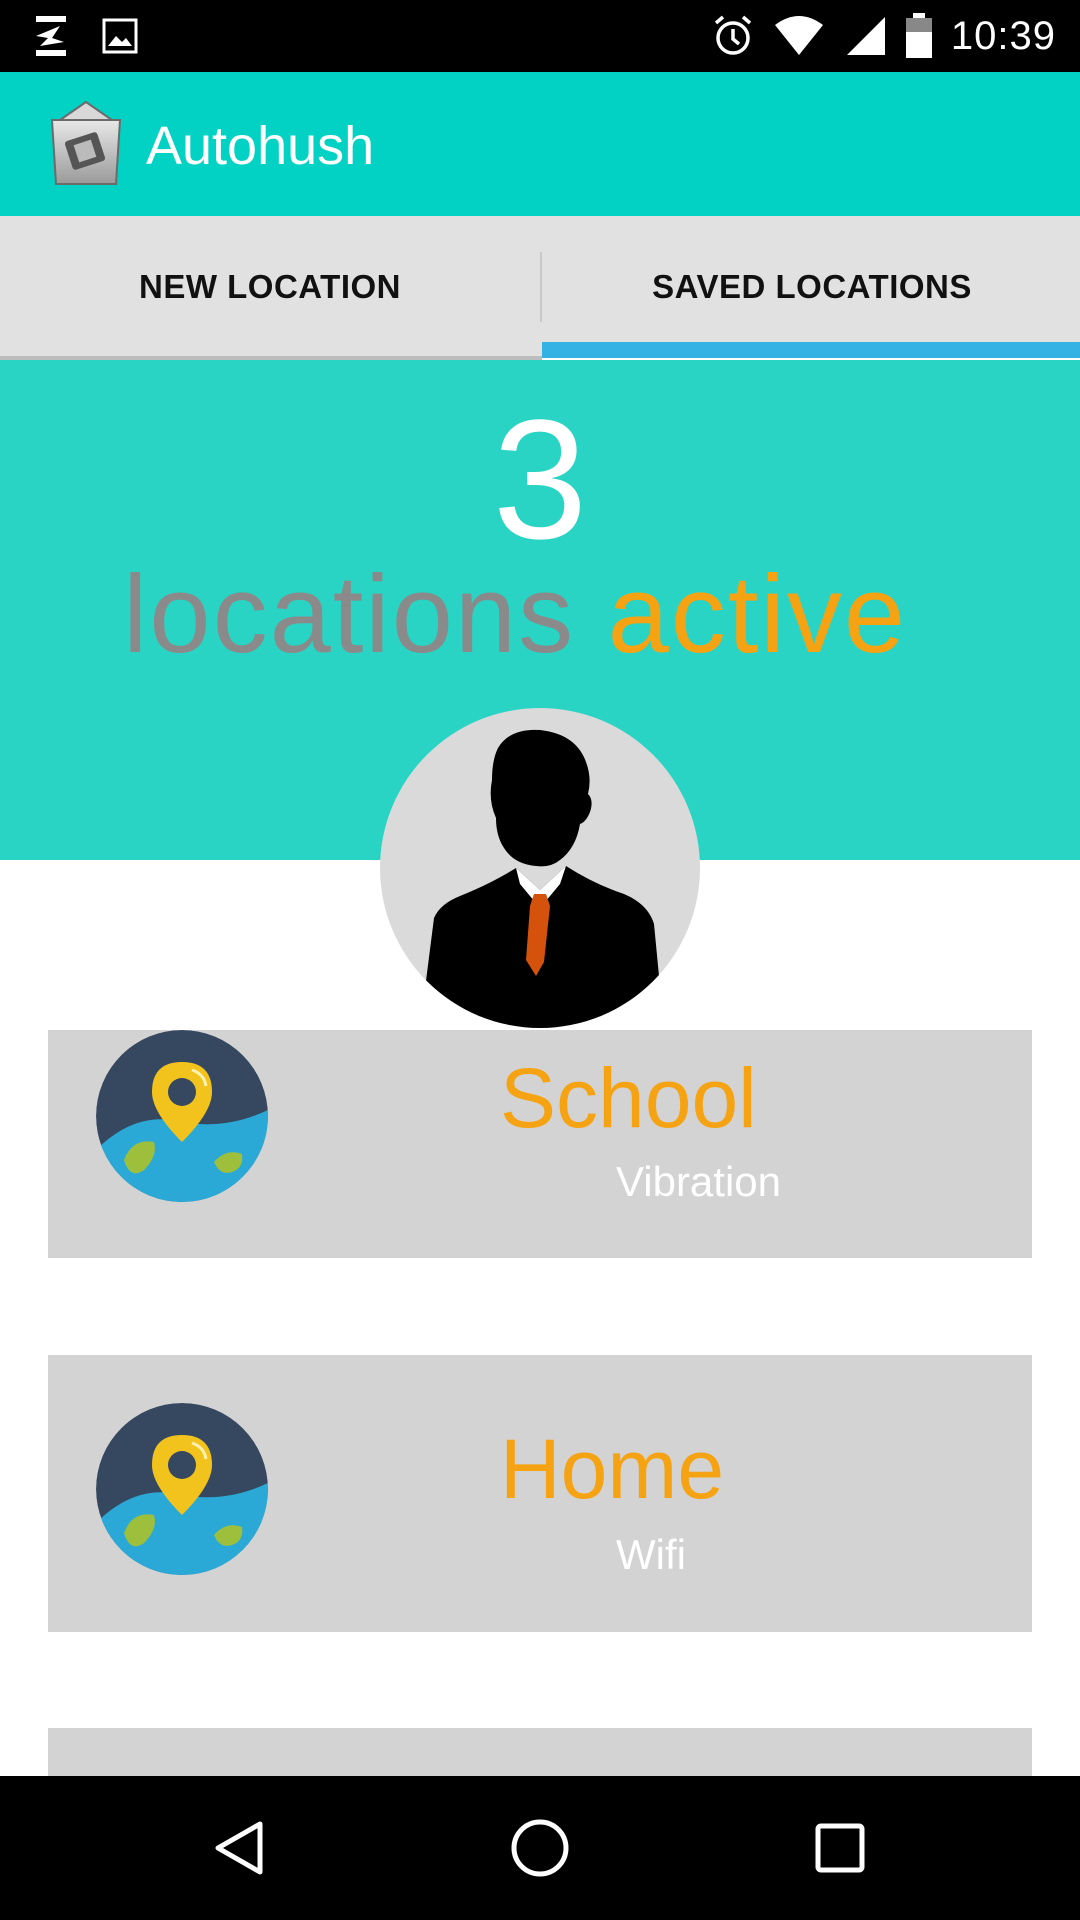  What do you see at coordinates (120, 36) in the screenshot?
I see `image-icon` at bounding box center [120, 36].